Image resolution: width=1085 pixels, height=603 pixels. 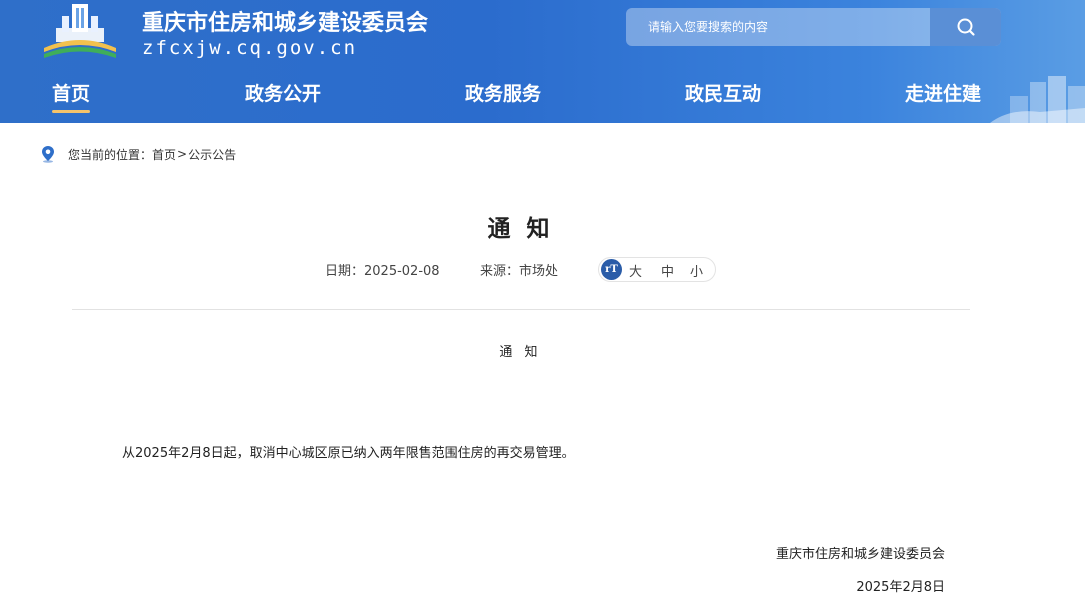 What do you see at coordinates (520, 352) in the screenshot?
I see `article-body-heading: 通 知` at bounding box center [520, 352].